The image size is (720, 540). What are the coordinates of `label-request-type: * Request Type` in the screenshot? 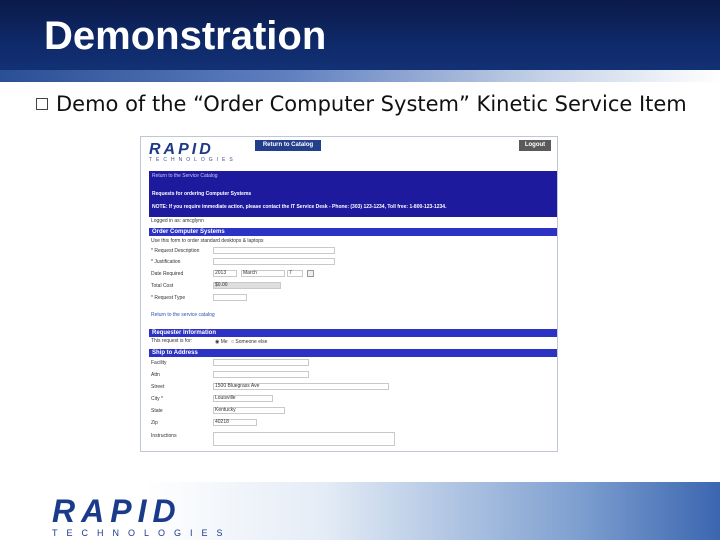 It's located at (168, 298).